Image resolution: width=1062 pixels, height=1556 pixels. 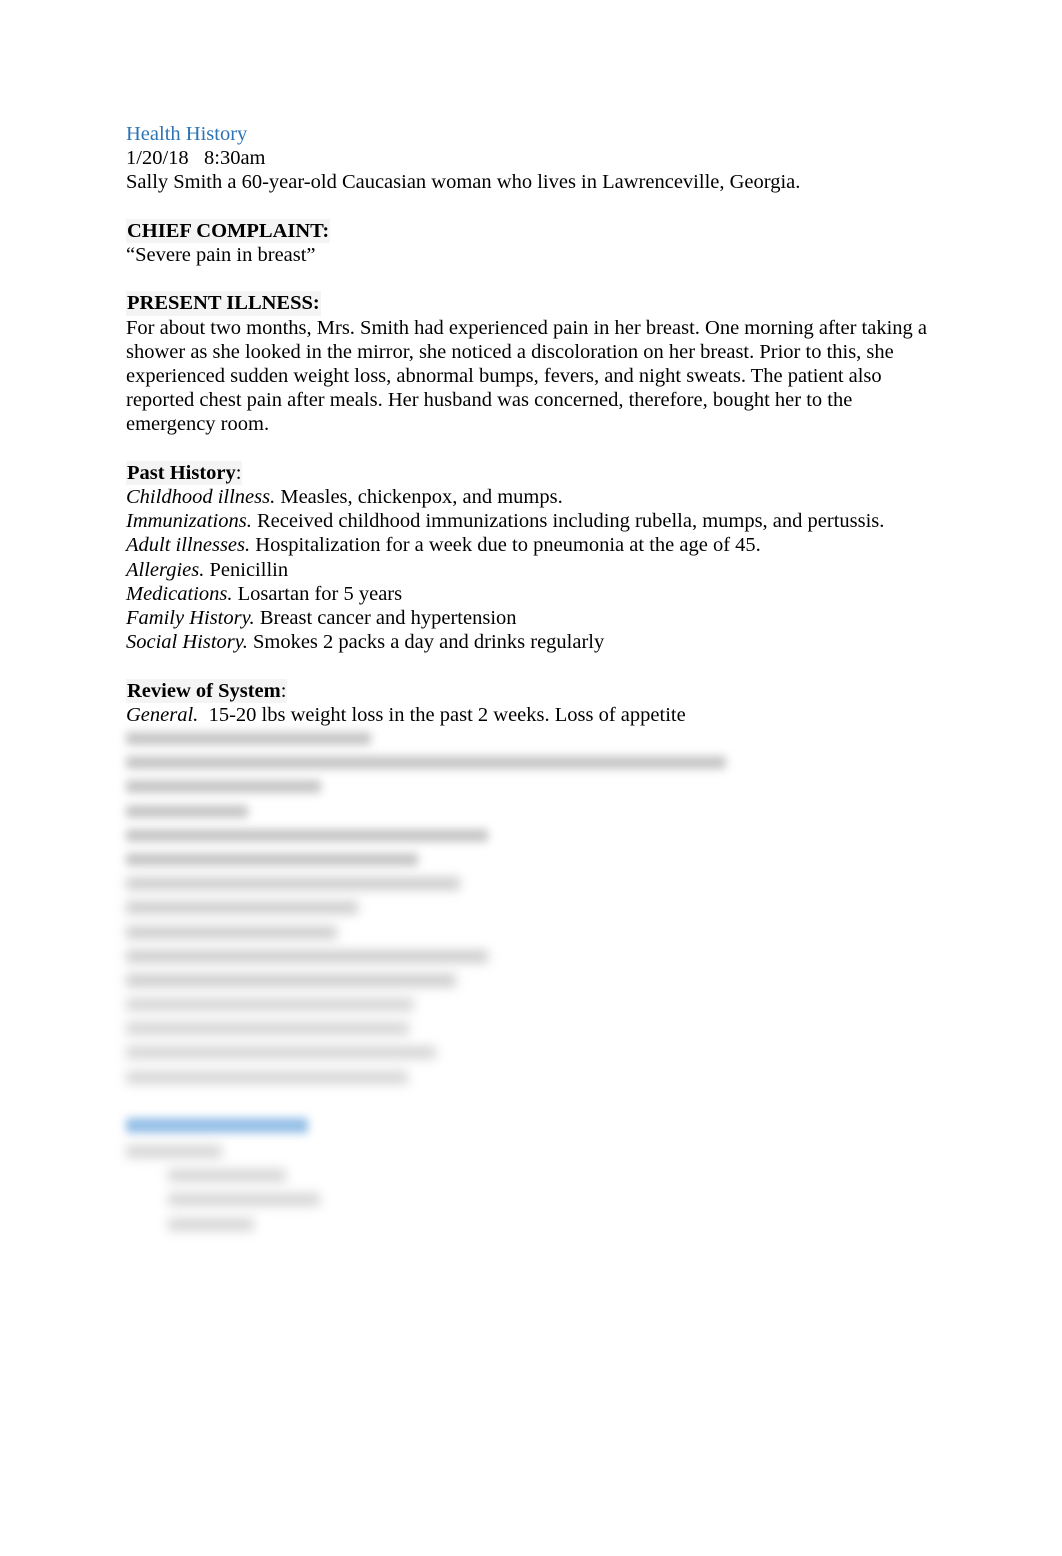 What do you see at coordinates (419, 497) in the screenshot?
I see `past-history-item-value: Measles, chickenpox, and mumps.` at bounding box center [419, 497].